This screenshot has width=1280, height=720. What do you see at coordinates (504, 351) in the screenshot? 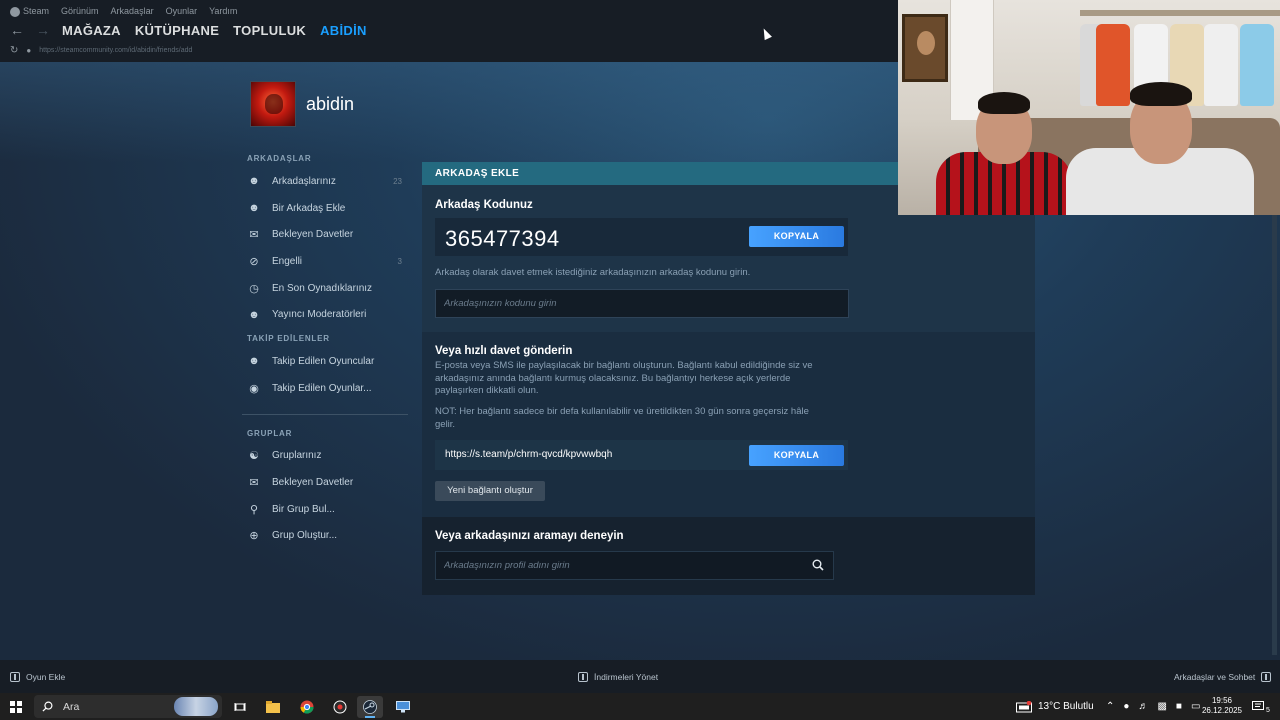
I see `quick-invite-title: Veya hızlı davet gönderin` at bounding box center [504, 351].